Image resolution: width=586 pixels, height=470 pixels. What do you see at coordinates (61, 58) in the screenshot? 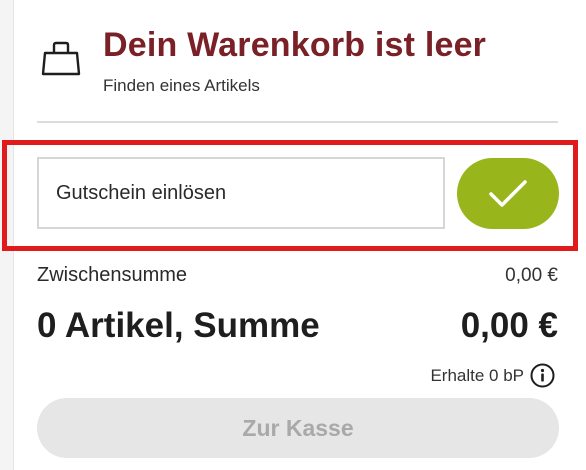
I see `shopping-bag-icon` at bounding box center [61, 58].